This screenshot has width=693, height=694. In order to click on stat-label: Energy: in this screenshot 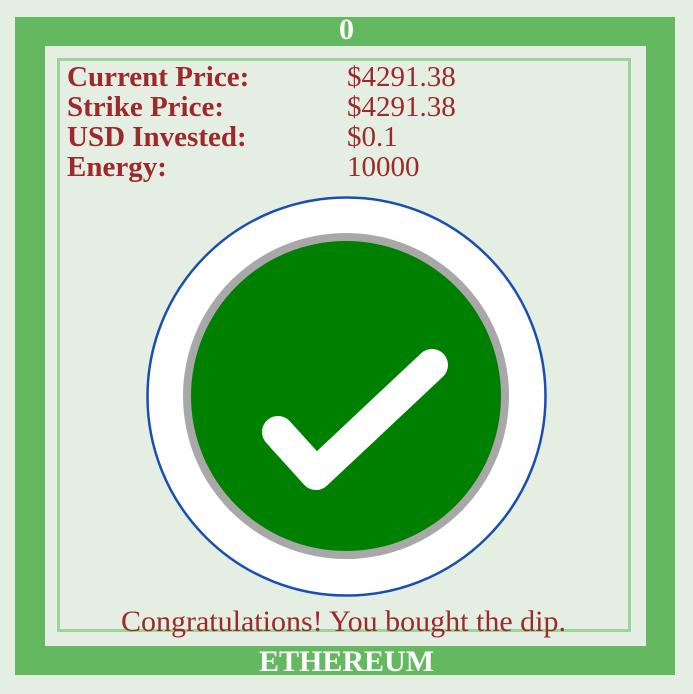, I will do `click(117, 167)`.